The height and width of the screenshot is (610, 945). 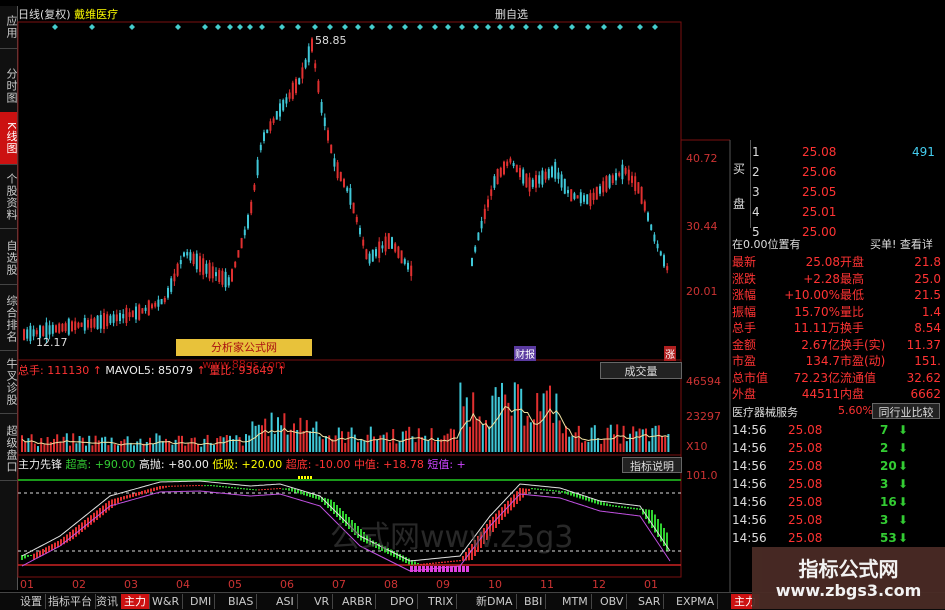 I want to click on tick-time: 14:56, so click(x=749, y=448).